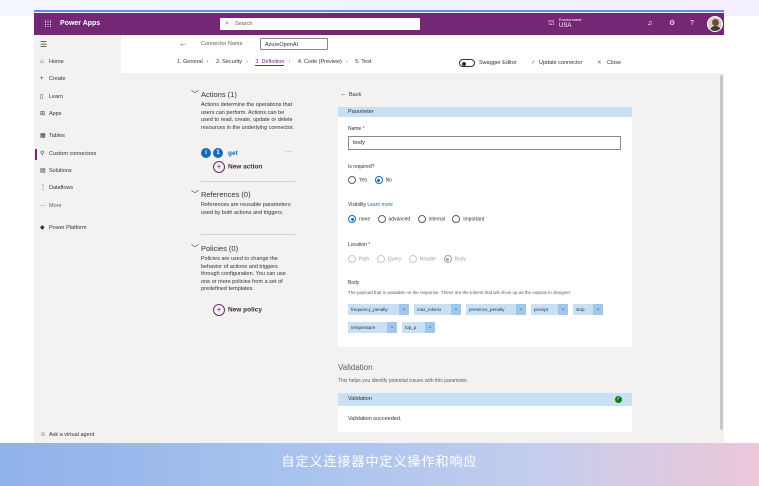 The height and width of the screenshot is (486, 759). I want to click on parameter-header: Parameter, so click(485, 112).